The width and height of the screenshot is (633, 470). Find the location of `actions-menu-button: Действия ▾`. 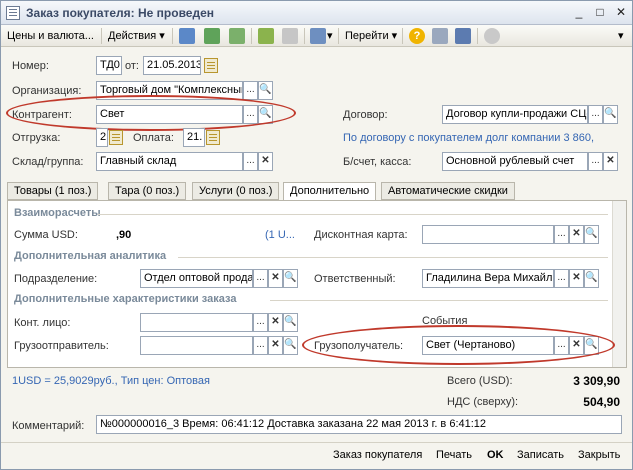

actions-menu-button: Действия ▾ is located at coordinates (136, 36).